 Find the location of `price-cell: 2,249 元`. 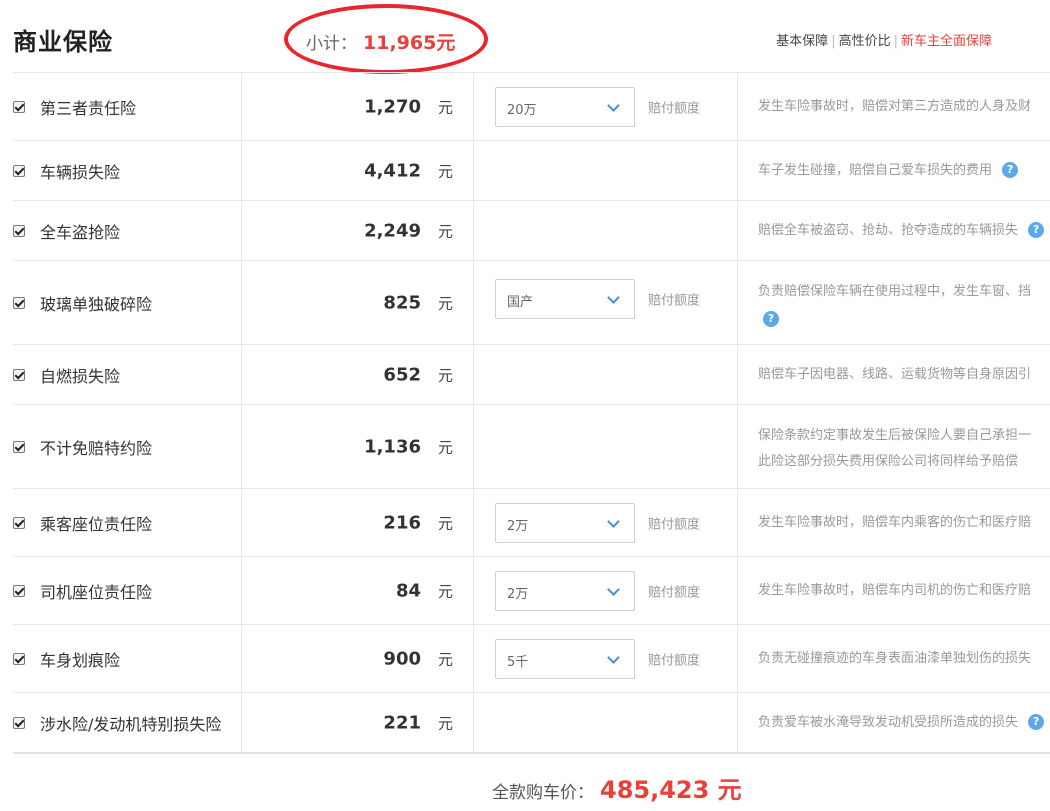

price-cell: 2,249 元 is located at coordinates (358, 230).